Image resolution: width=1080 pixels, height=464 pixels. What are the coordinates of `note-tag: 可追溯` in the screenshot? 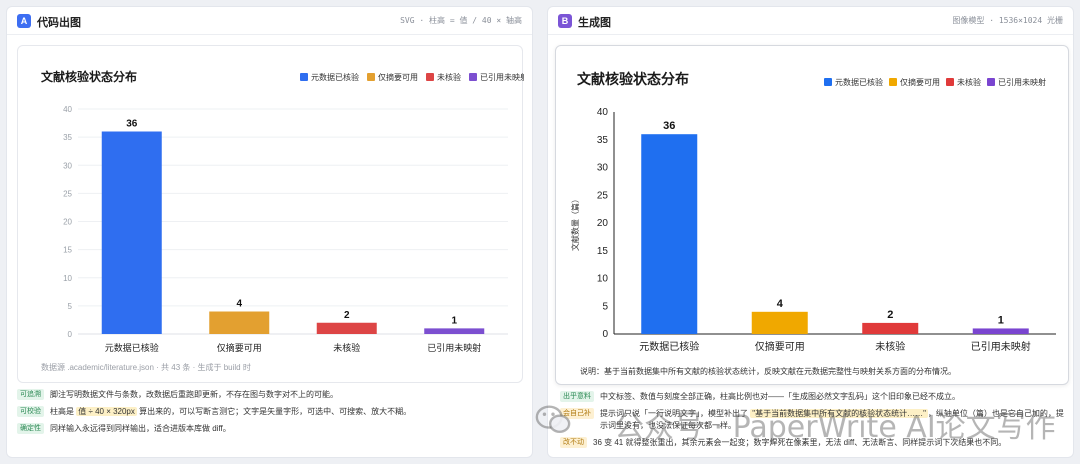 It's located at (30, 394).